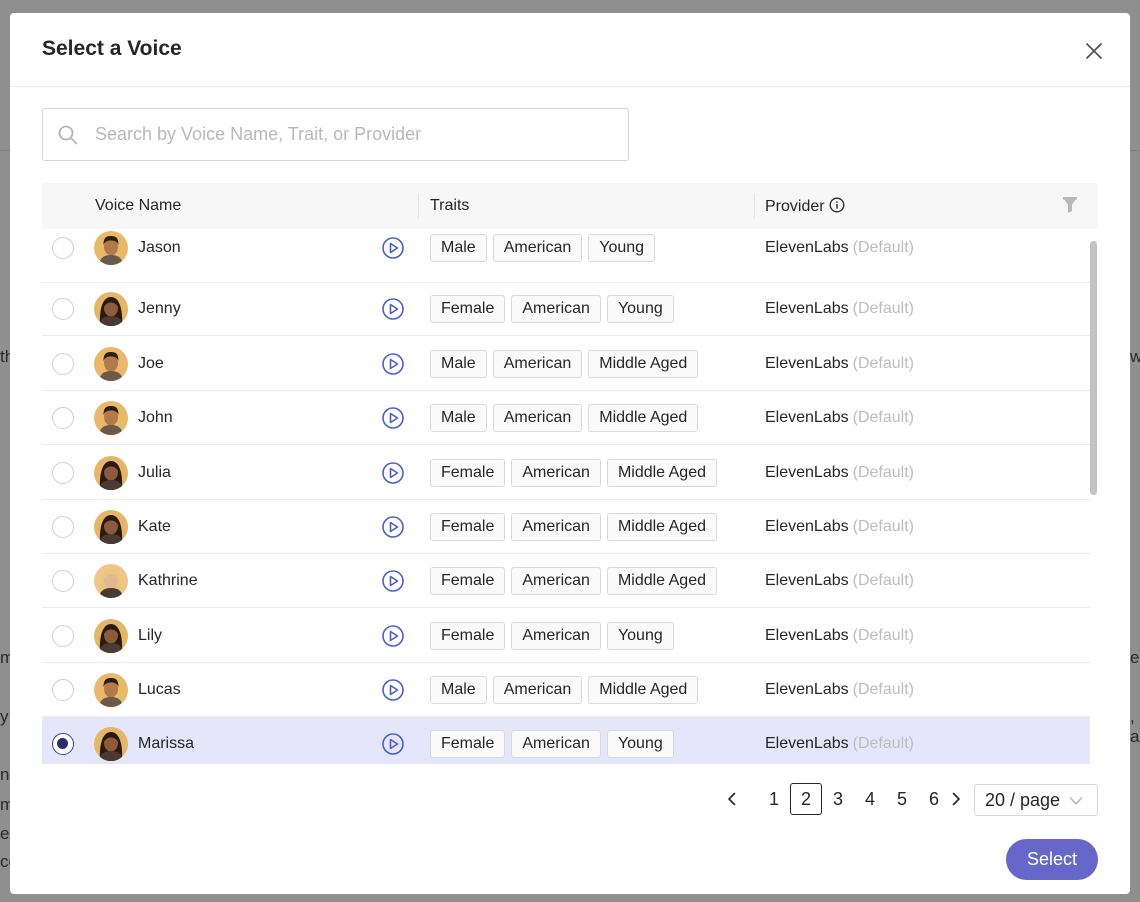 This screenshot has width=1140, height=902. I want to click on voice-traits: Male American Young, so click(543, 248).